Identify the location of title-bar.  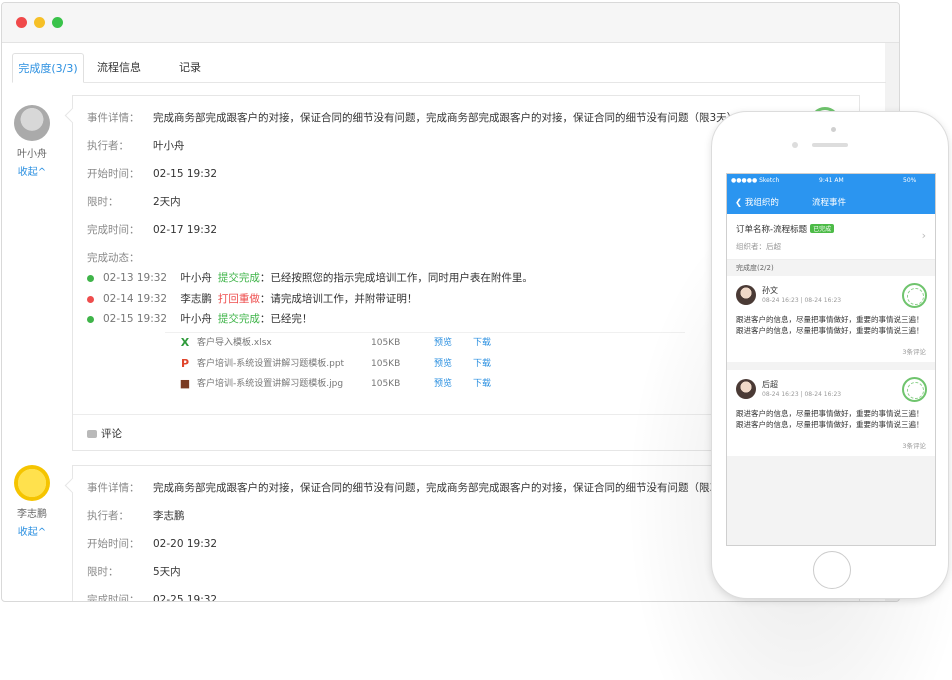
(450, 23).